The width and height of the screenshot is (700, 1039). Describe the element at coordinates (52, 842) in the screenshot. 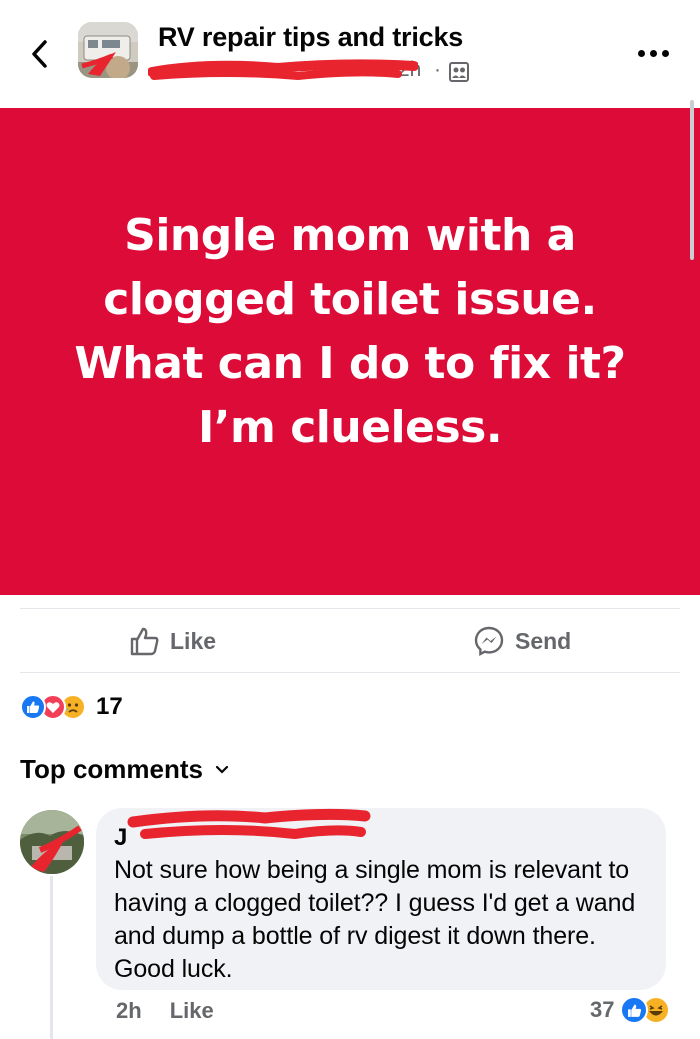

I see `commenter-avatar` at that location.